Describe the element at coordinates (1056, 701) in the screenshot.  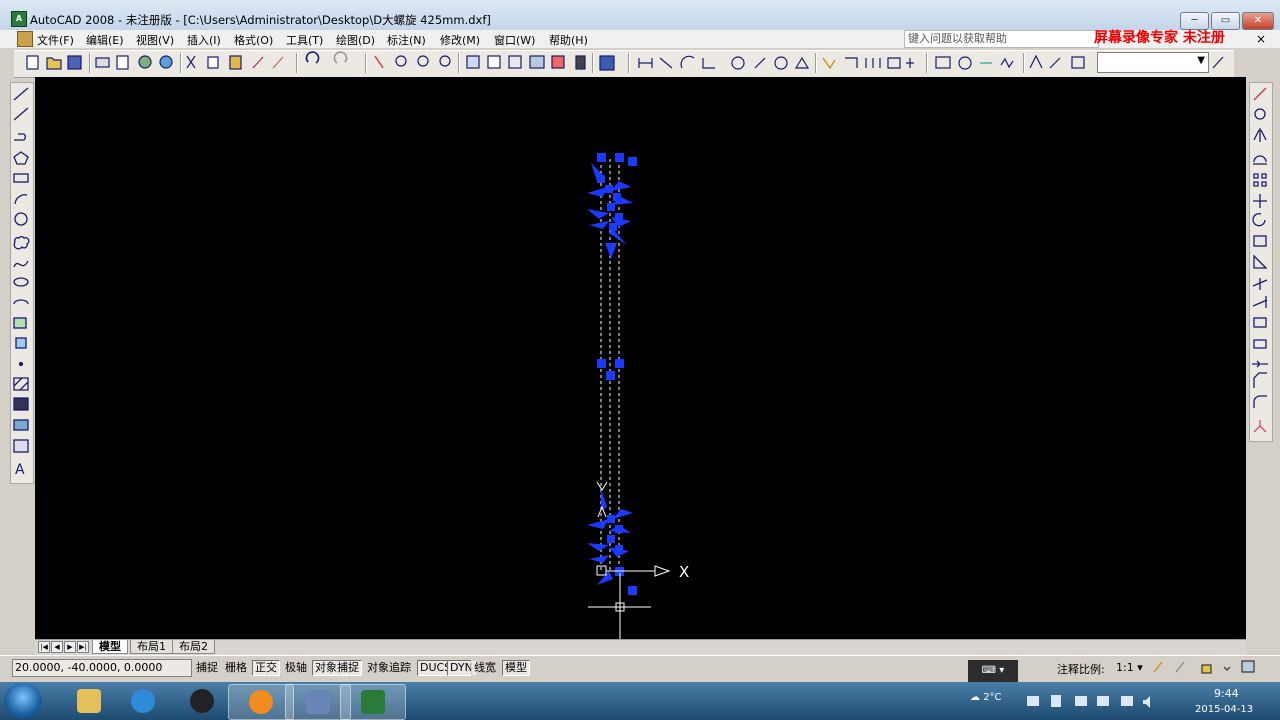
I see `tray-shield-icon` at that location.